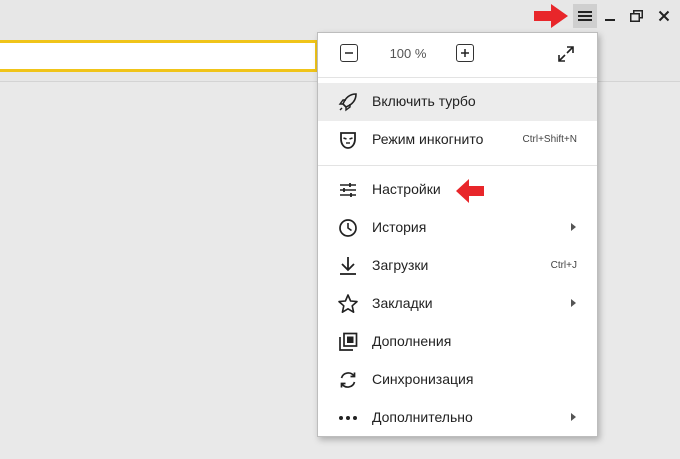 Image resolution: width=680 pixels, height=459 pixels. I want to click on address-bar, so click(159, 56).